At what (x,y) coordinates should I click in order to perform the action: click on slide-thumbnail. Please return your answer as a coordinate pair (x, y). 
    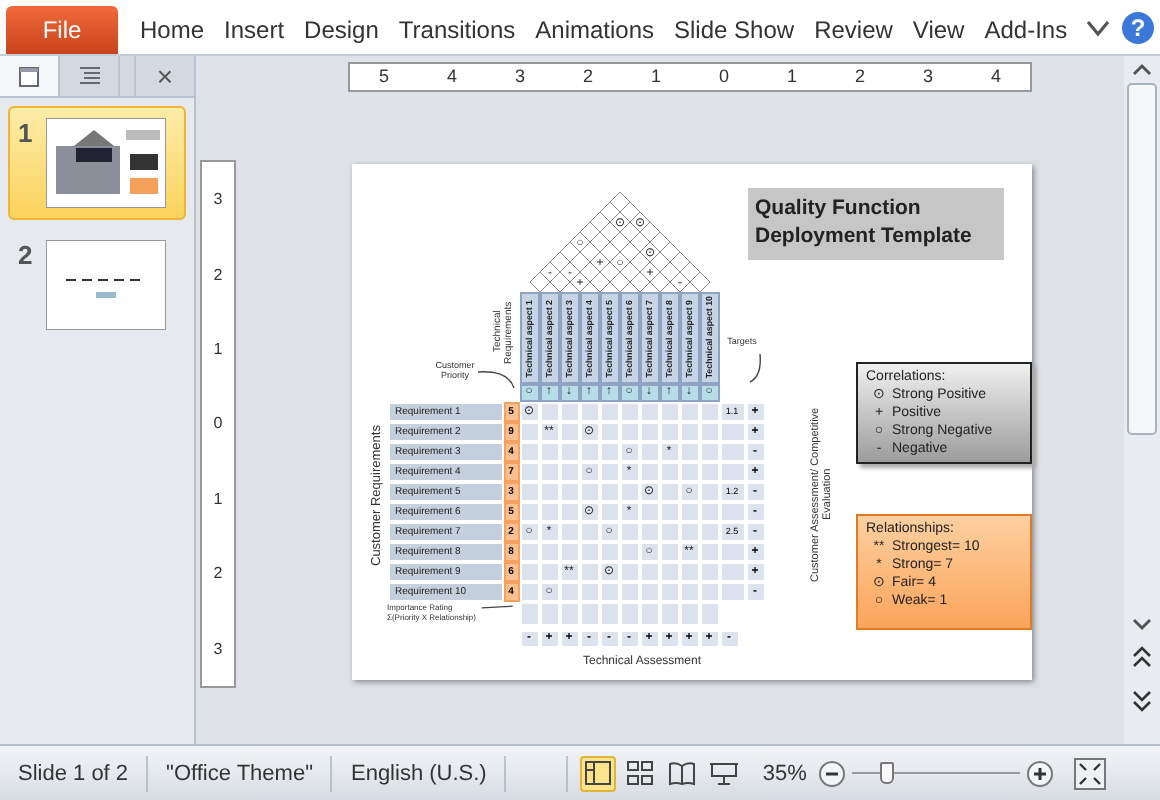
    Looking at the image, I should click on (106, 285).